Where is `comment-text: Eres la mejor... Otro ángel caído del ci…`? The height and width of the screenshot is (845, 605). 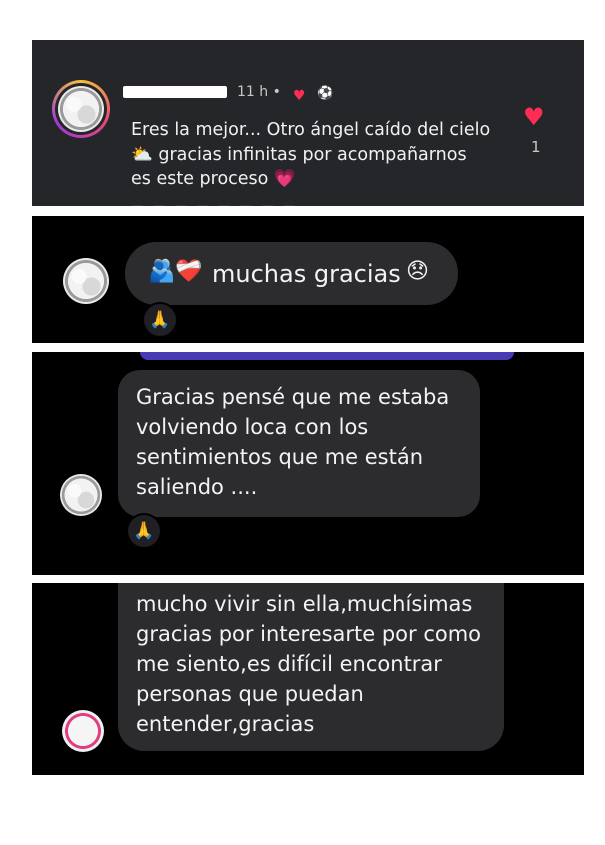
comment-text: Eres la mejor... Otro ángel caído del ci… is located at coordinates (311, 154).